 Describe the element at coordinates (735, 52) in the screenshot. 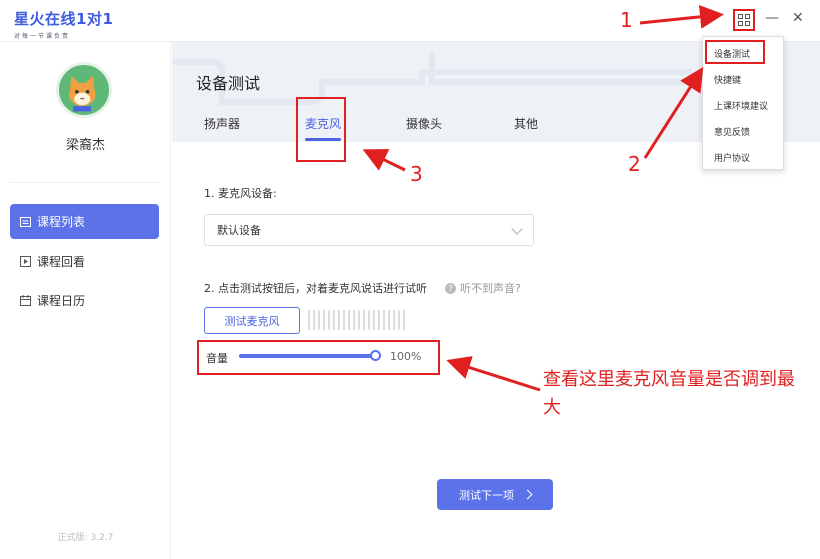

I see `annotation-box-device-test` at that location.